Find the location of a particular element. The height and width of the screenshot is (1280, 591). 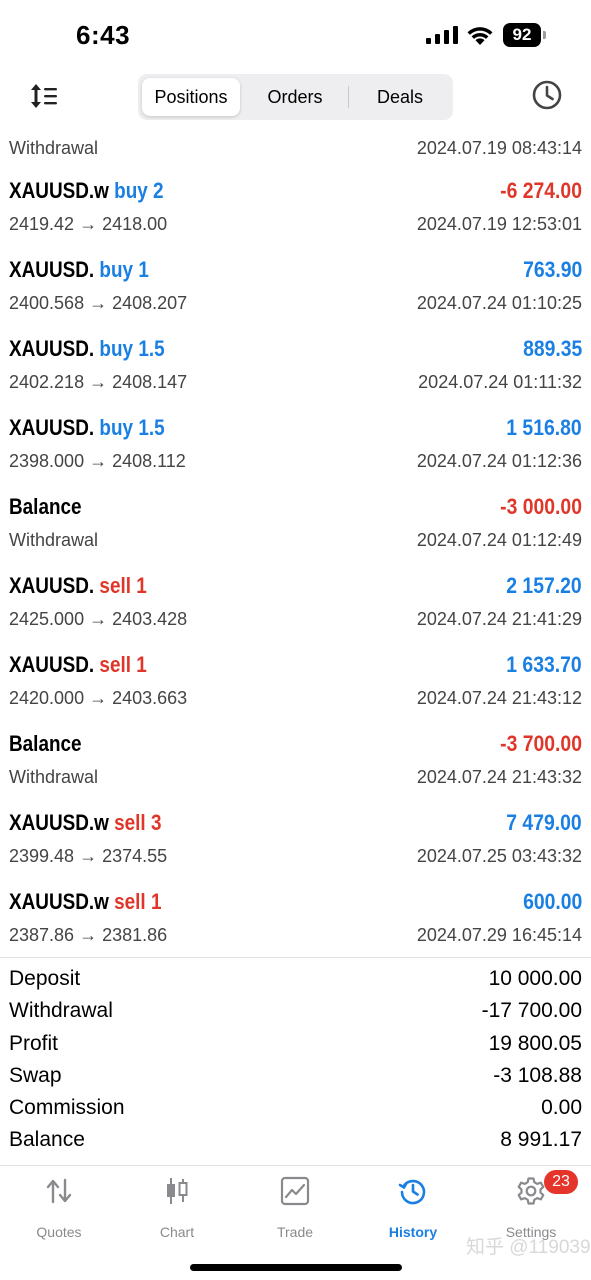

deal-comment: Withdrawal is located at coordinates (54, 540).